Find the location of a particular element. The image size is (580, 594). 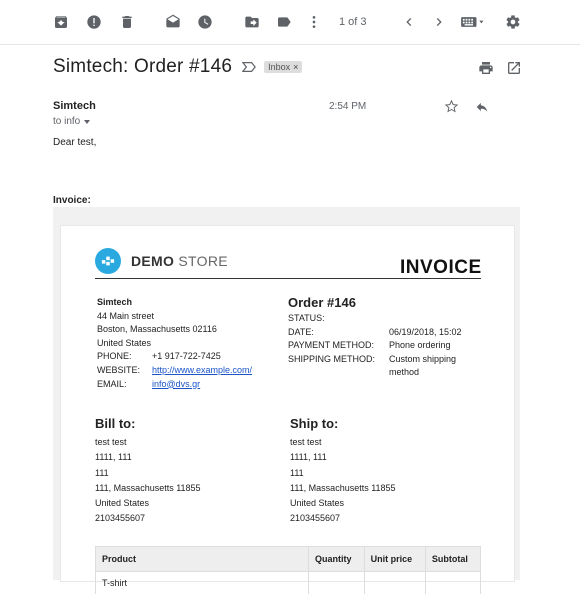

store-logo-icon is located at coordinates (108, 261).